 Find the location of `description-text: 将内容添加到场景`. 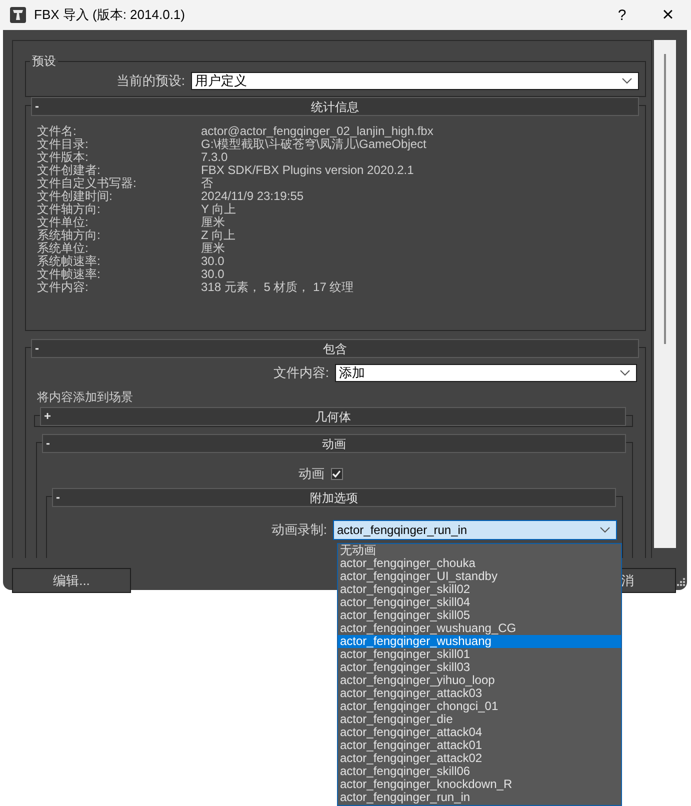

description-text: 将内容添加到场景 is located at coordinates (85, 397).